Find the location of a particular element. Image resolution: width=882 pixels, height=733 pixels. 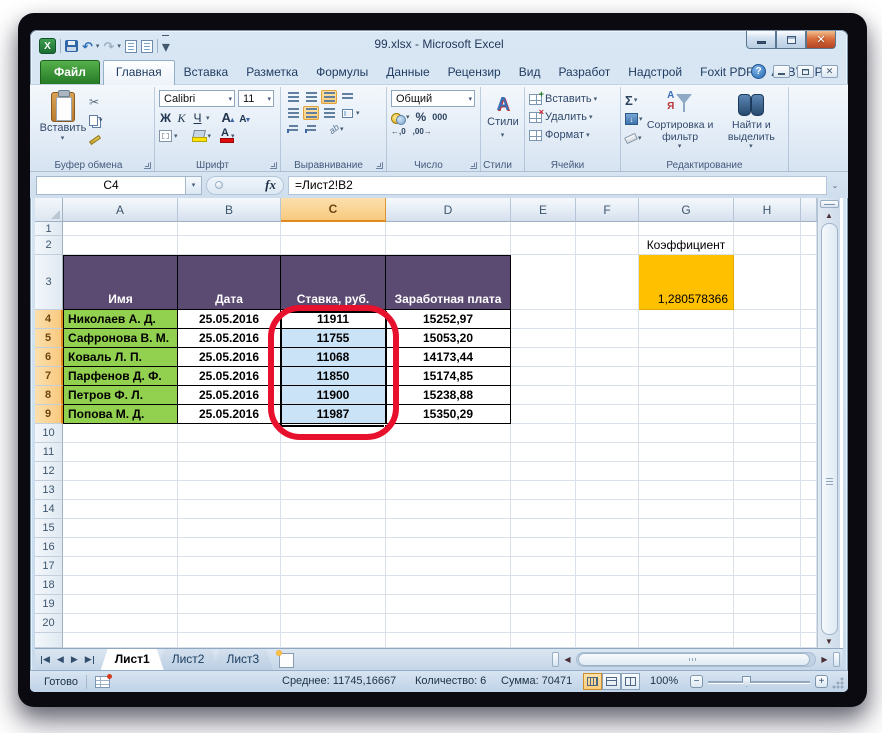

cell-H9 is located at coordinates (767, 414).